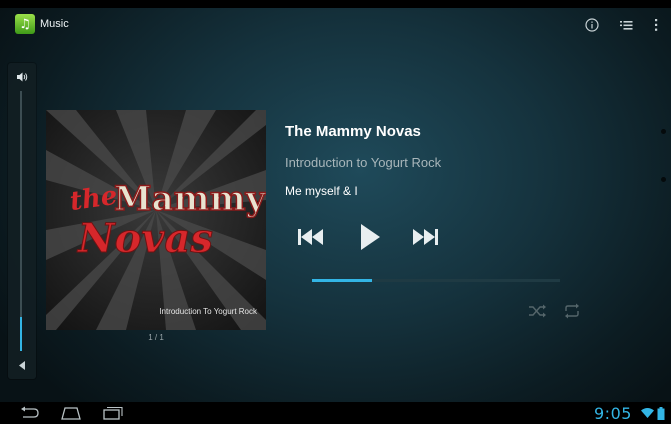 Image resolution: width=671 pixels, height=424 pixels. I want to click on next-icon, so click(425, 237).